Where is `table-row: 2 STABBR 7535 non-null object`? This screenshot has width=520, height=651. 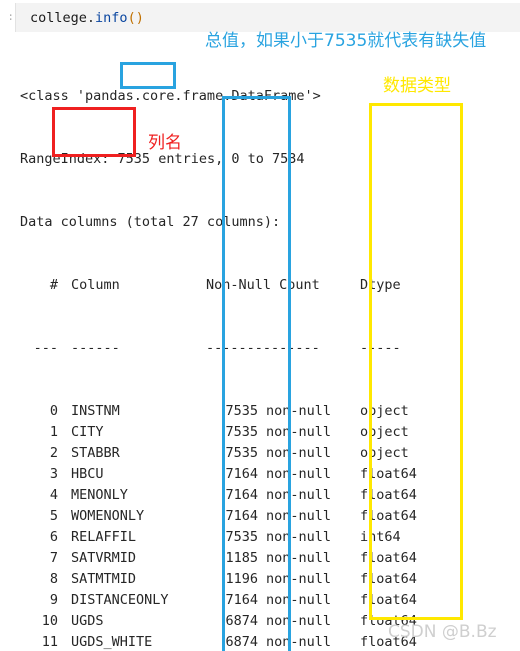
table-row: 2 STABBR 7535 non-null object is located at coordinates (270, 453).